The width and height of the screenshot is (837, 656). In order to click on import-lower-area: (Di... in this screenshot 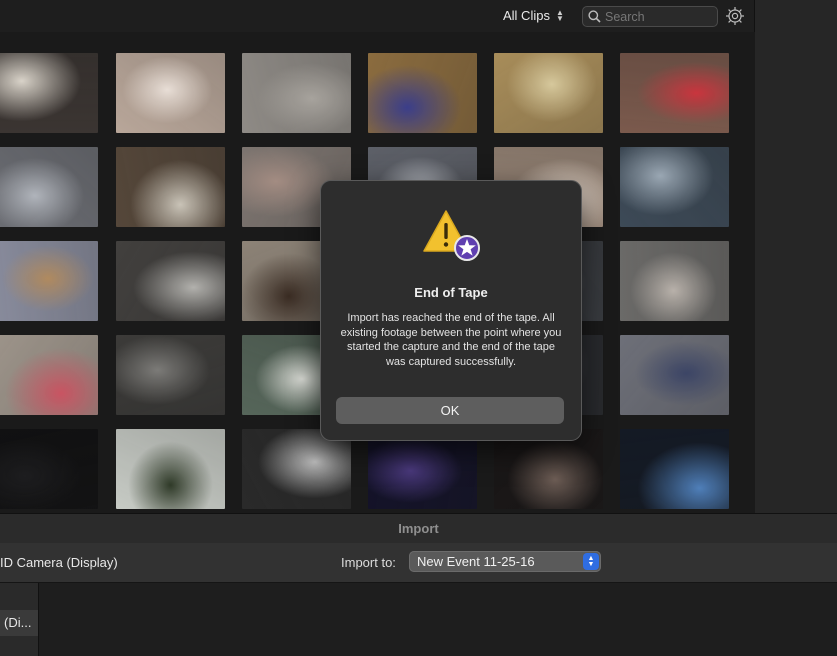, I will do `click(418, 619)`.